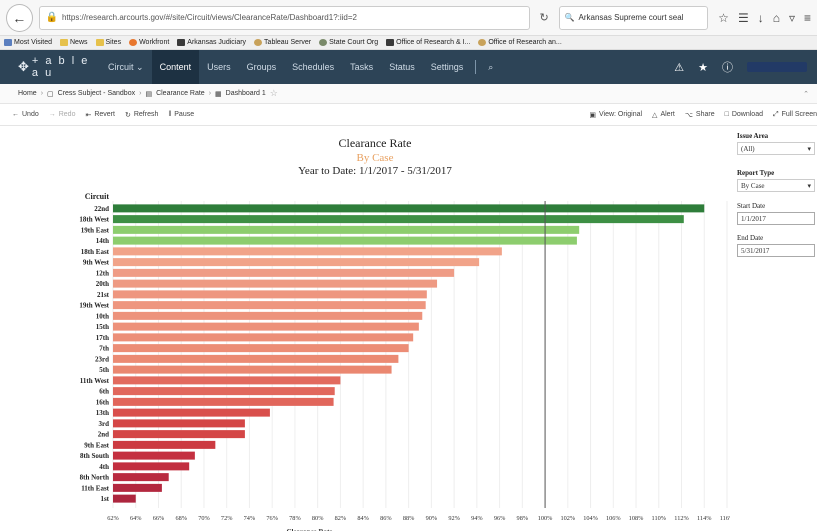  I want to click on pause-icon: ‖, so click(170, 114).